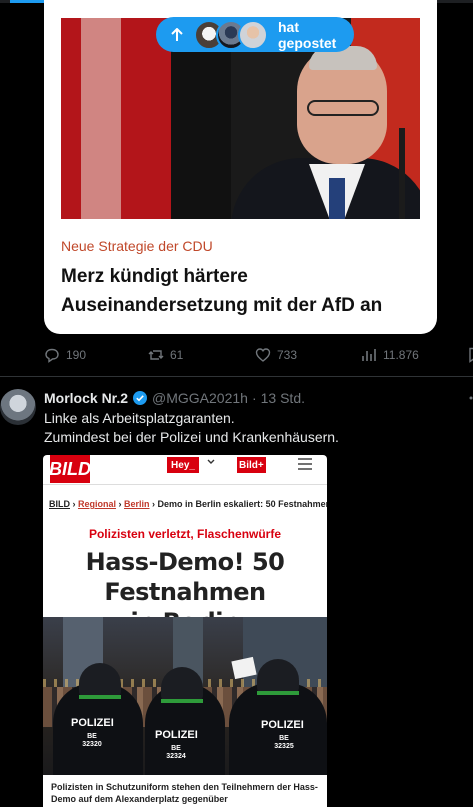  I want to click on hamburger-menu-icon, so click(305, 464).